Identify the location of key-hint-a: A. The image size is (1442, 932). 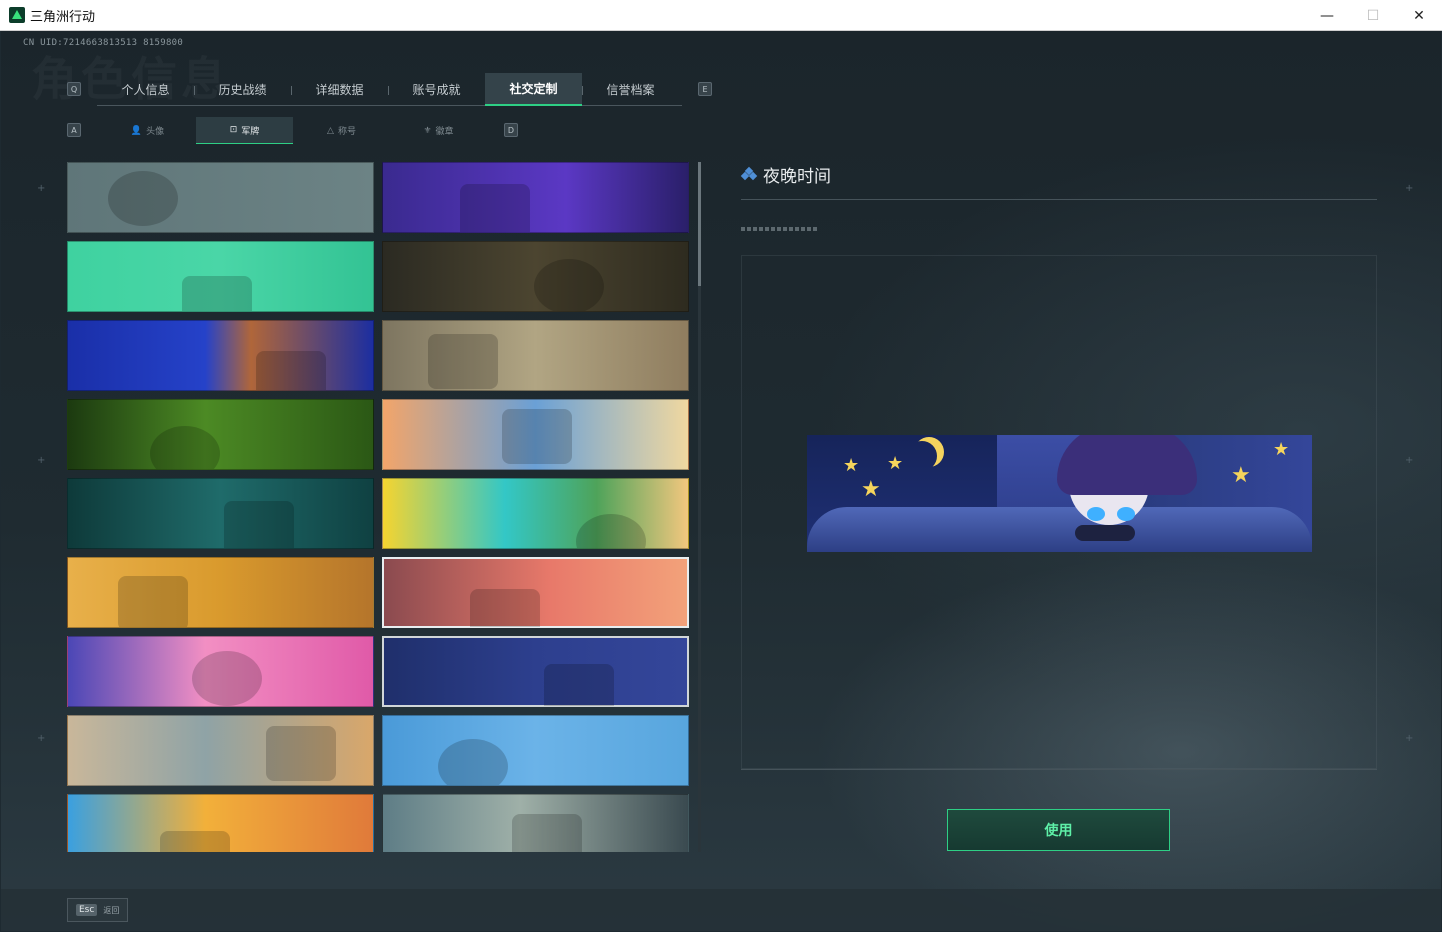
(74, 130).